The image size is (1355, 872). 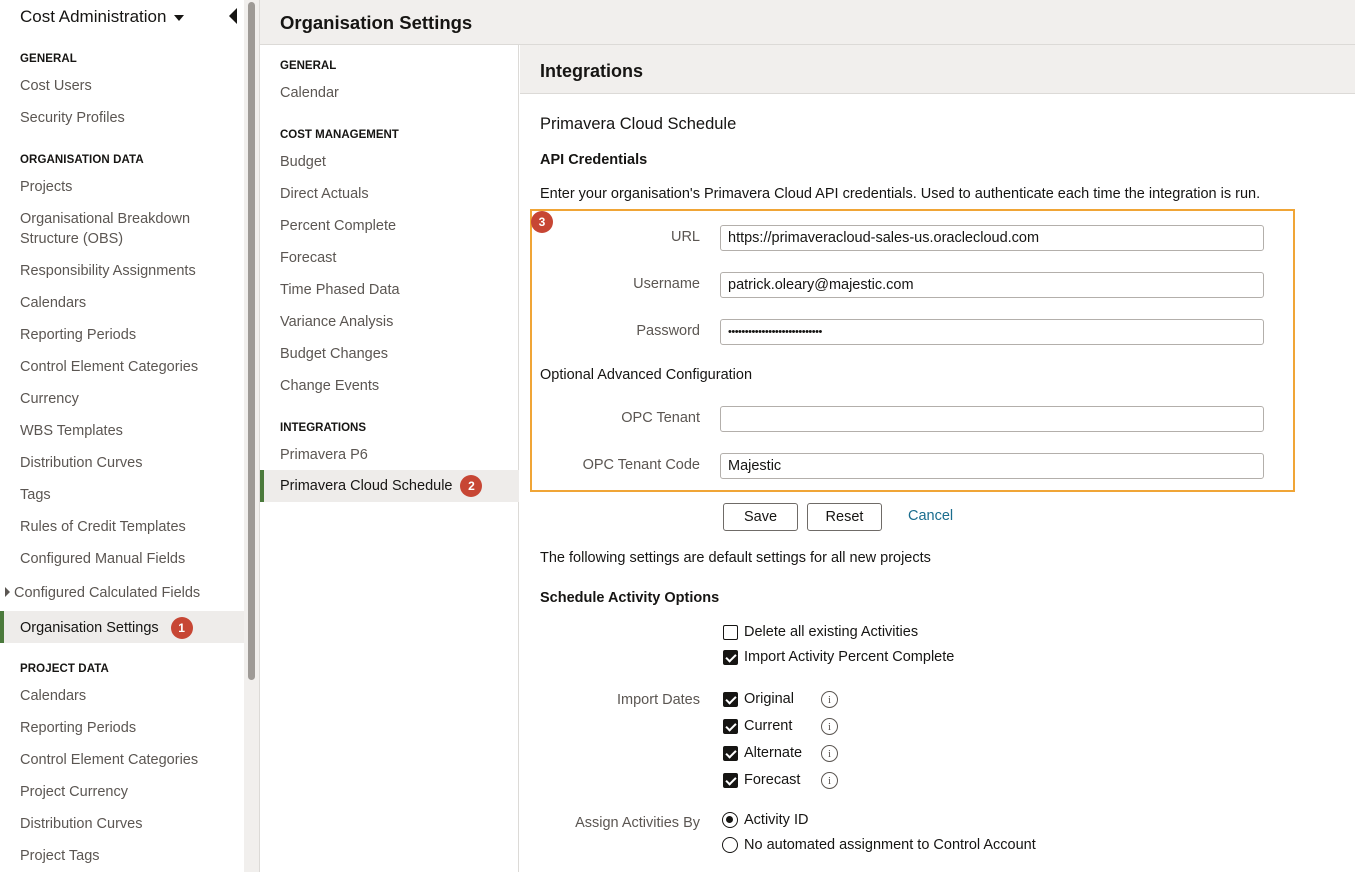 What do you see at coordinates (303, 162) in the screenshot?
I see `nav-item-budget: Budget` at bounding box center [303, 162].